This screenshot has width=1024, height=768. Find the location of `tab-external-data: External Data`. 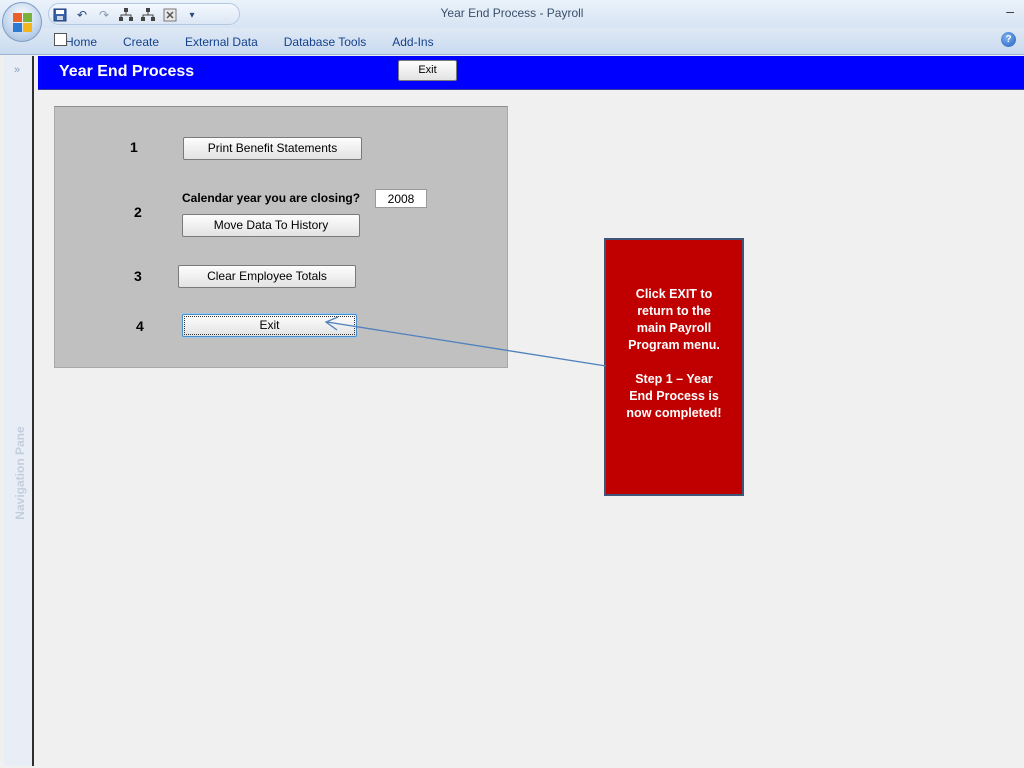

tab-external-data: External Data is located at coordinates (221, 42).